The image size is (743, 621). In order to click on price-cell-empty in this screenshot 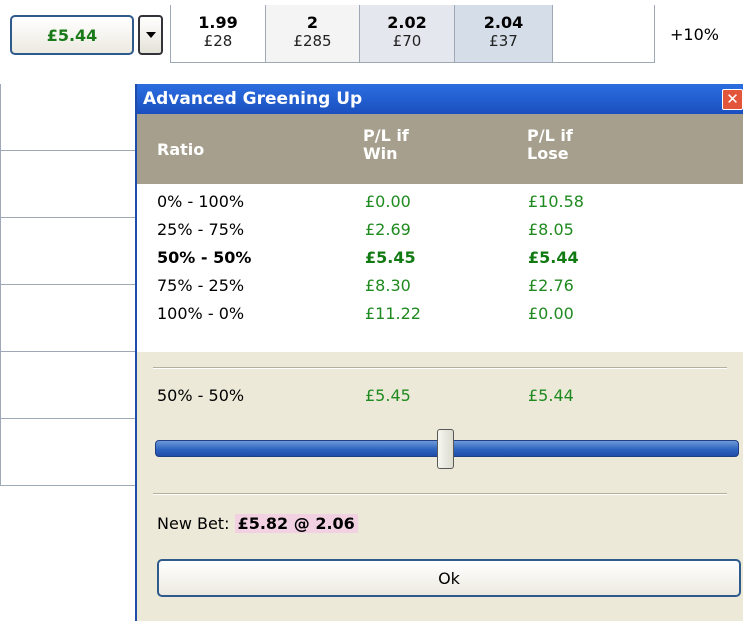, I will do `click(604, 34)`.